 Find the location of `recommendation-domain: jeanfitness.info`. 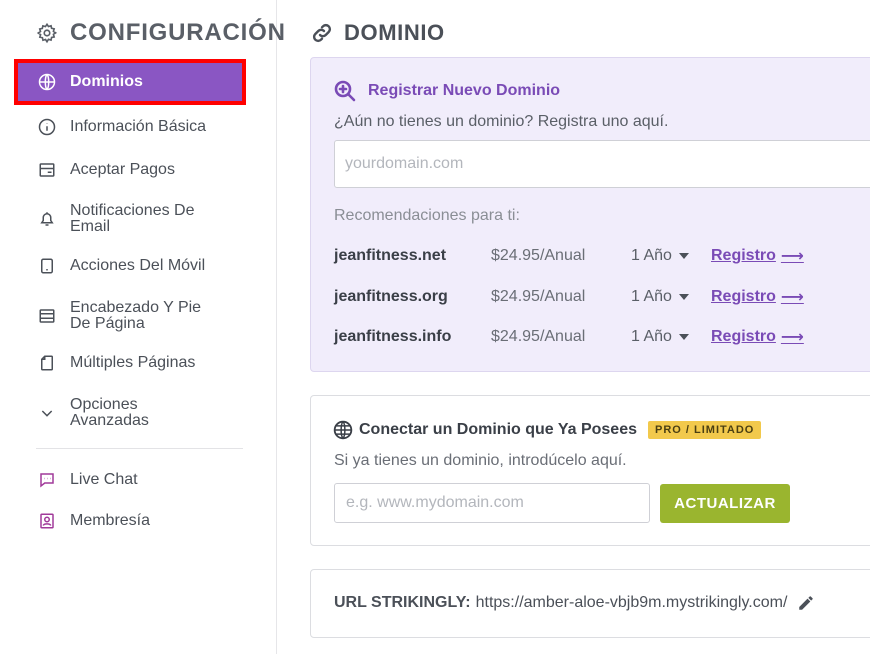

recommendation-domain: jeanfitness.info is located at coordinates (393, 336).